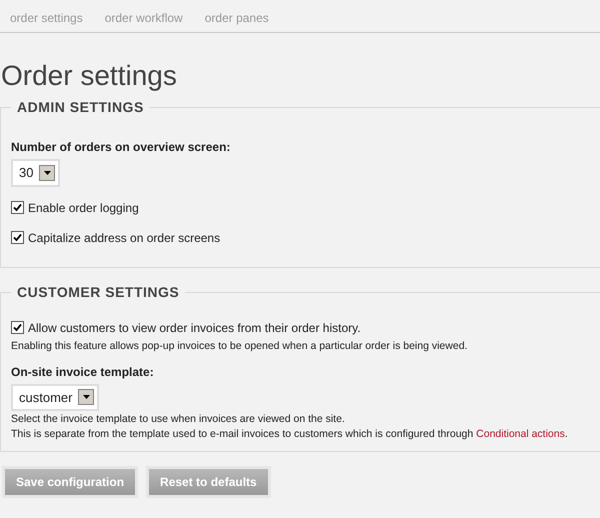 The height and width of the screenshot is (518, 600). What do you see at coordinates (239, 345) in the screenshot?
I see `field-description: Enabling this feature allows pop-up invoices to be opened when a particular order is being viewed.` at bounding box center [239, 345].